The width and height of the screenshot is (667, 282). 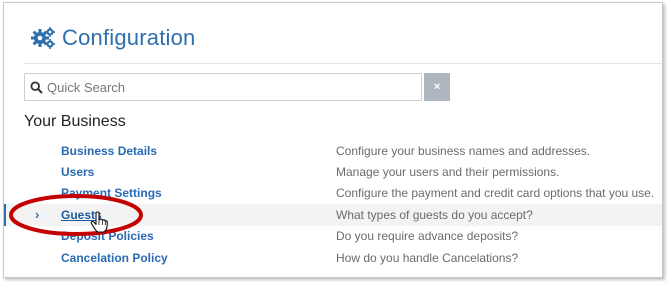 I want to click on clear-search-button: ×, so click(x=437, y=87).